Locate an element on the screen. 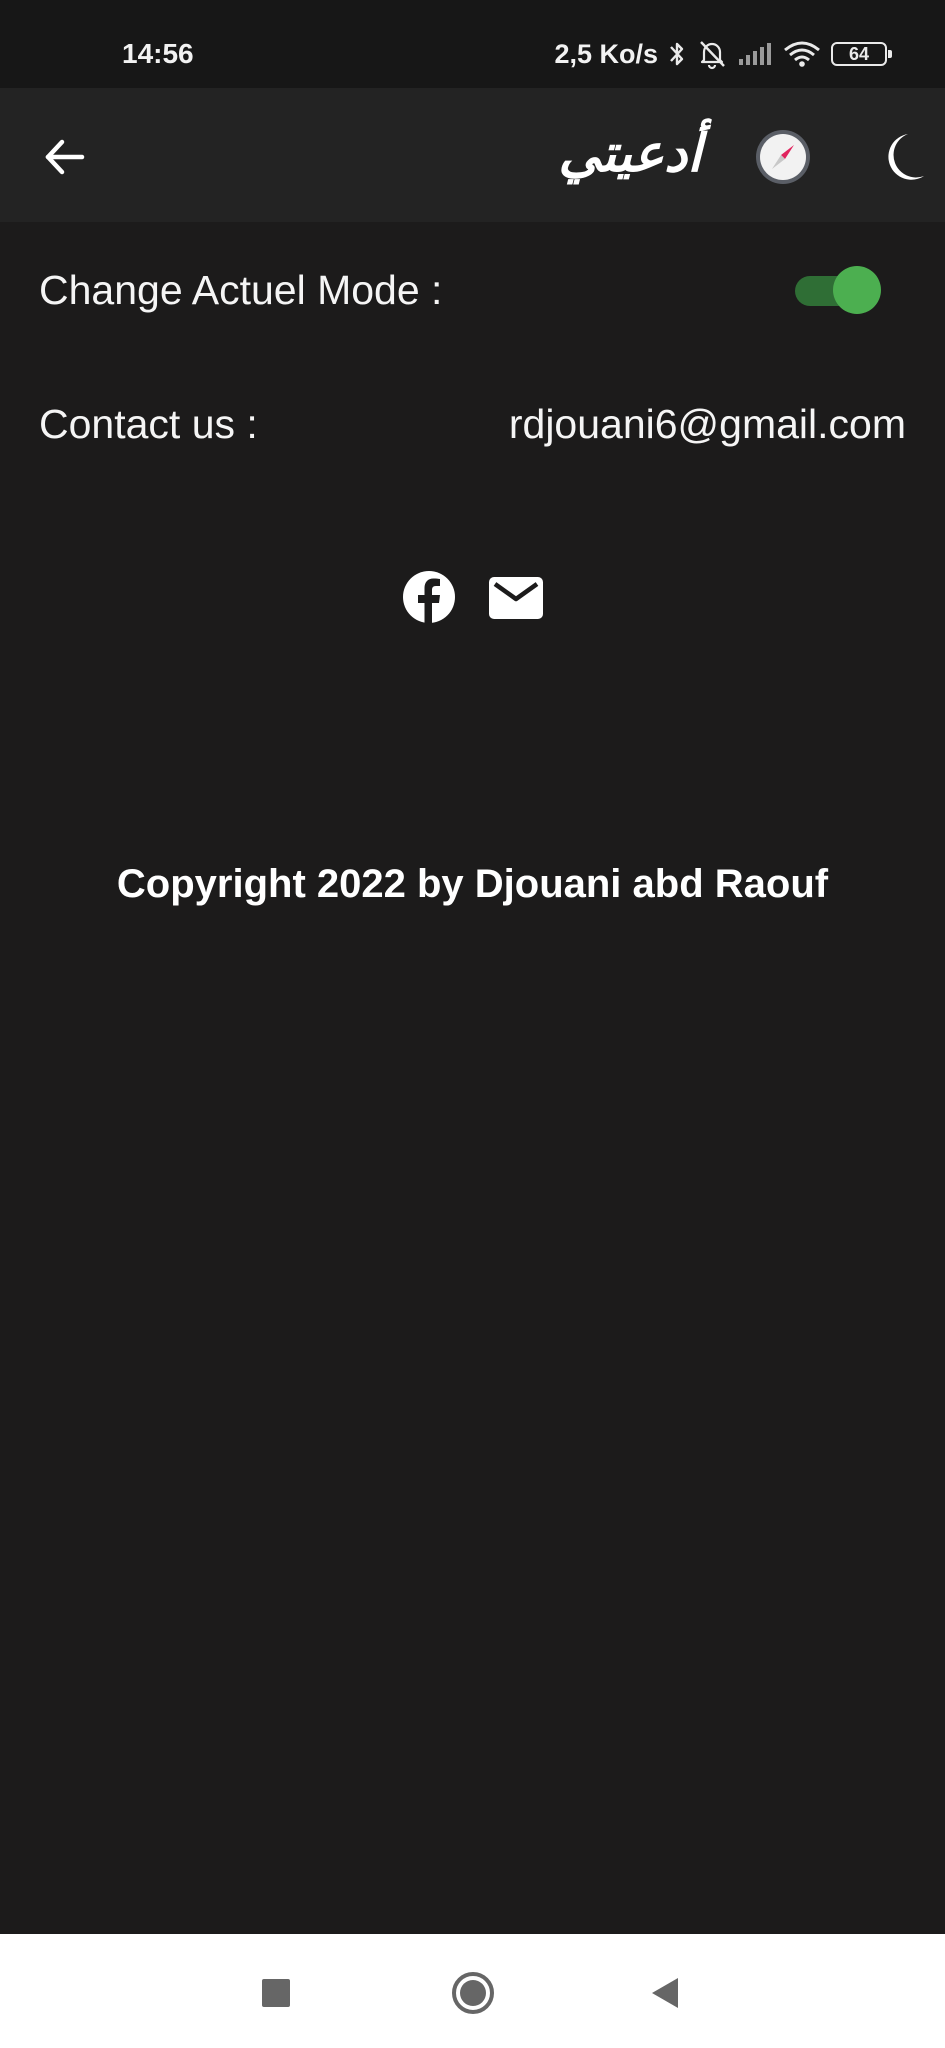  bell-off-icon is located at coordinates (712, 55).